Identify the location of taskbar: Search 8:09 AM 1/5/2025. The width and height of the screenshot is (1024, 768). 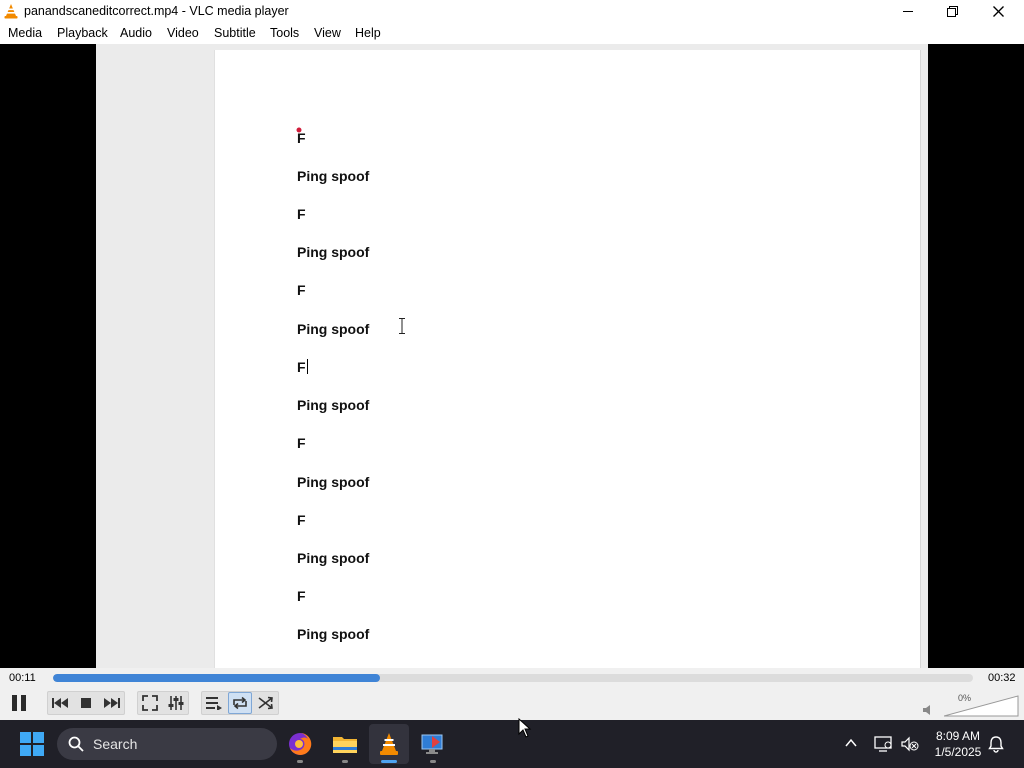
(512, 744).